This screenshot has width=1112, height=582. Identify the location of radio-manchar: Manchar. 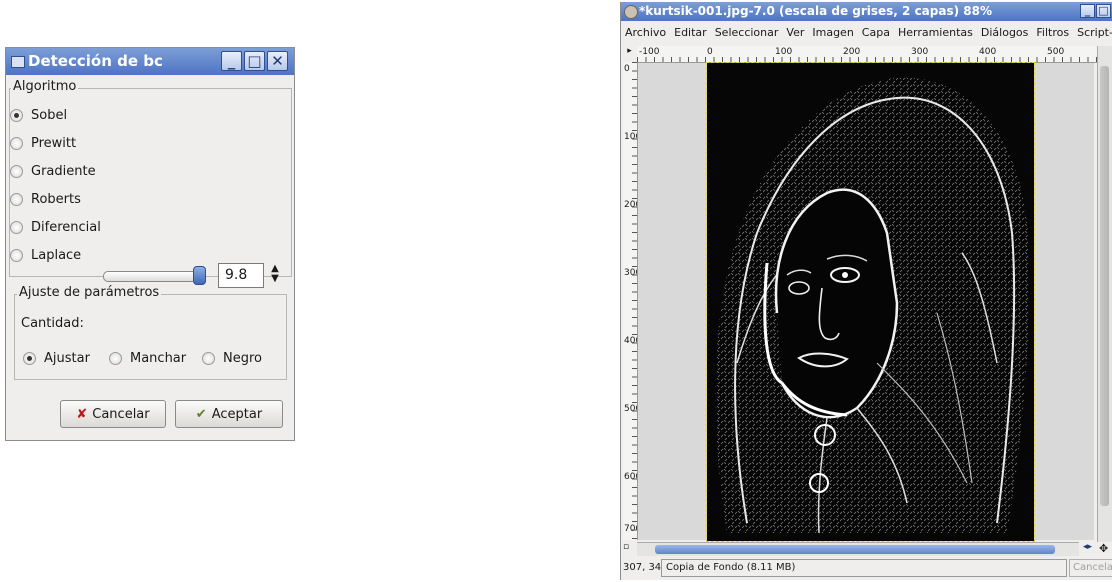
(147, 358).